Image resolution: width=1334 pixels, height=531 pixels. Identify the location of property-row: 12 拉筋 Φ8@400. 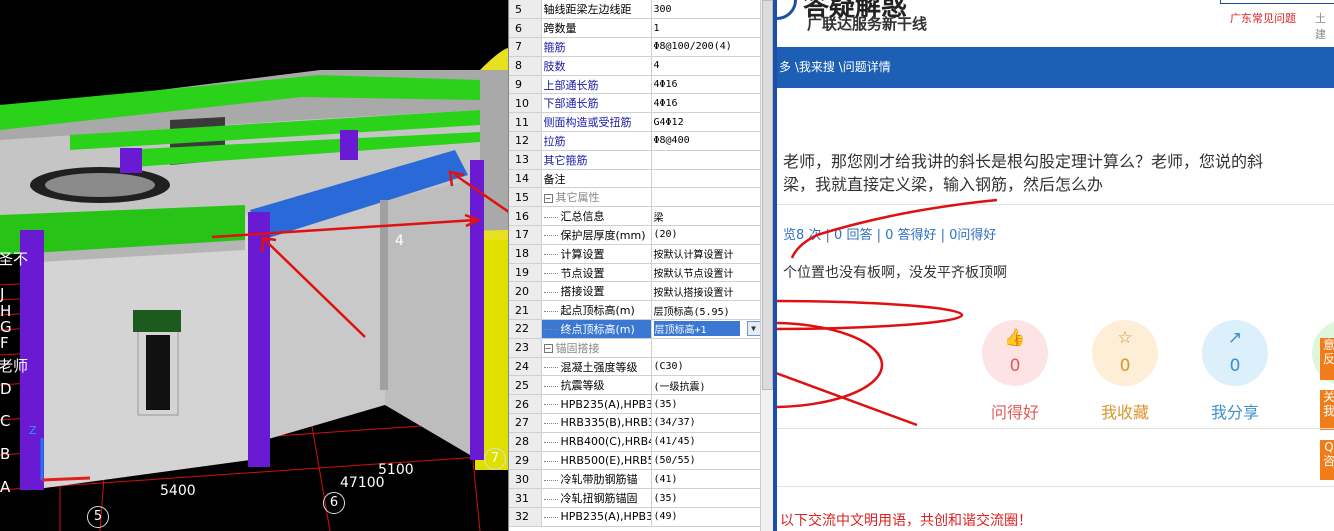
(635, 141).